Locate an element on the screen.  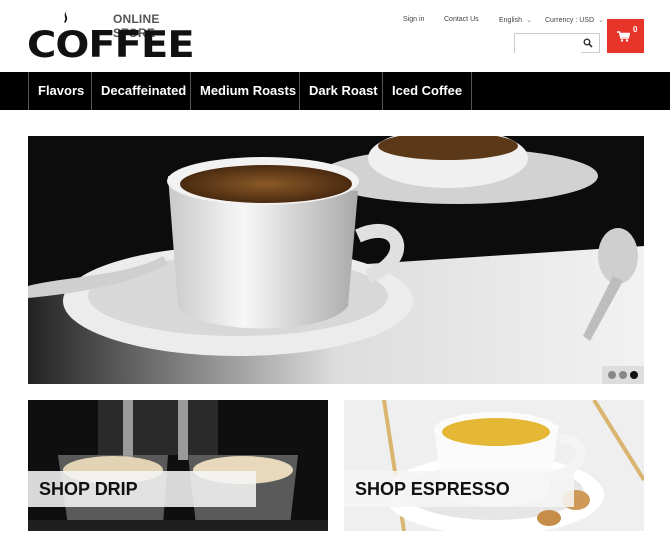
nav-item-iced-coffee: Iced Coffee is located at coordinates (427, 91).